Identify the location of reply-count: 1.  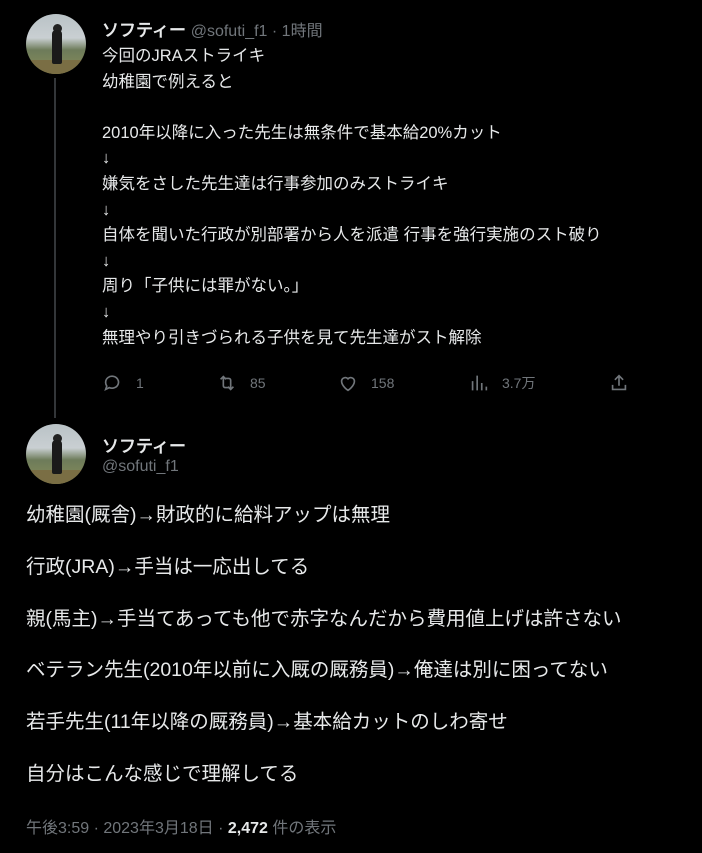
(140, 383).